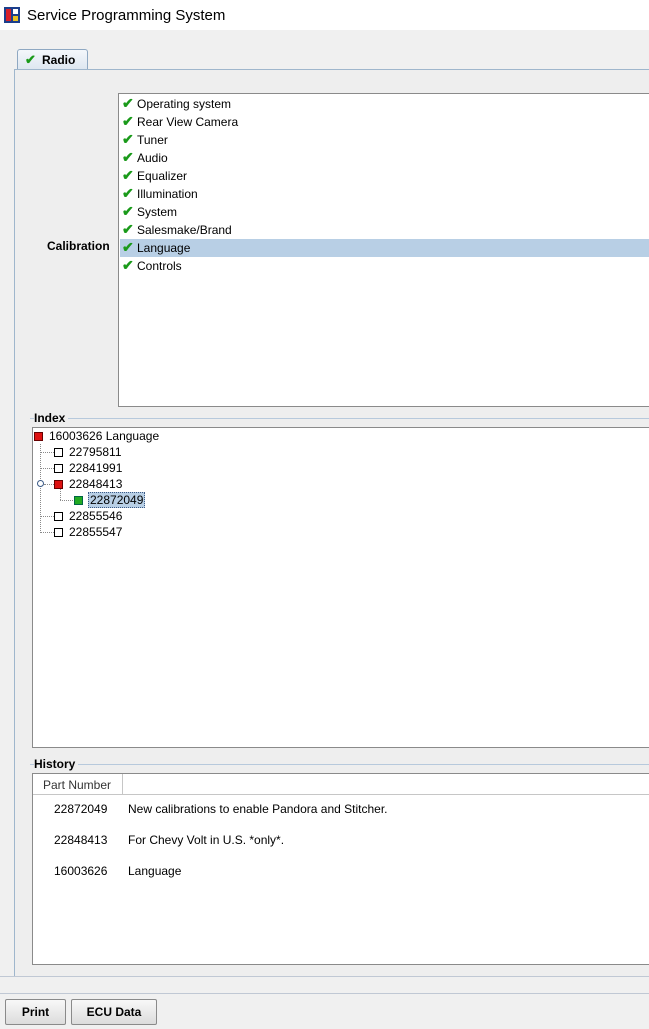  Describe the element at coordinates (78, 246) in the screenshot. I see `calibration-label: Calibration` at that location.